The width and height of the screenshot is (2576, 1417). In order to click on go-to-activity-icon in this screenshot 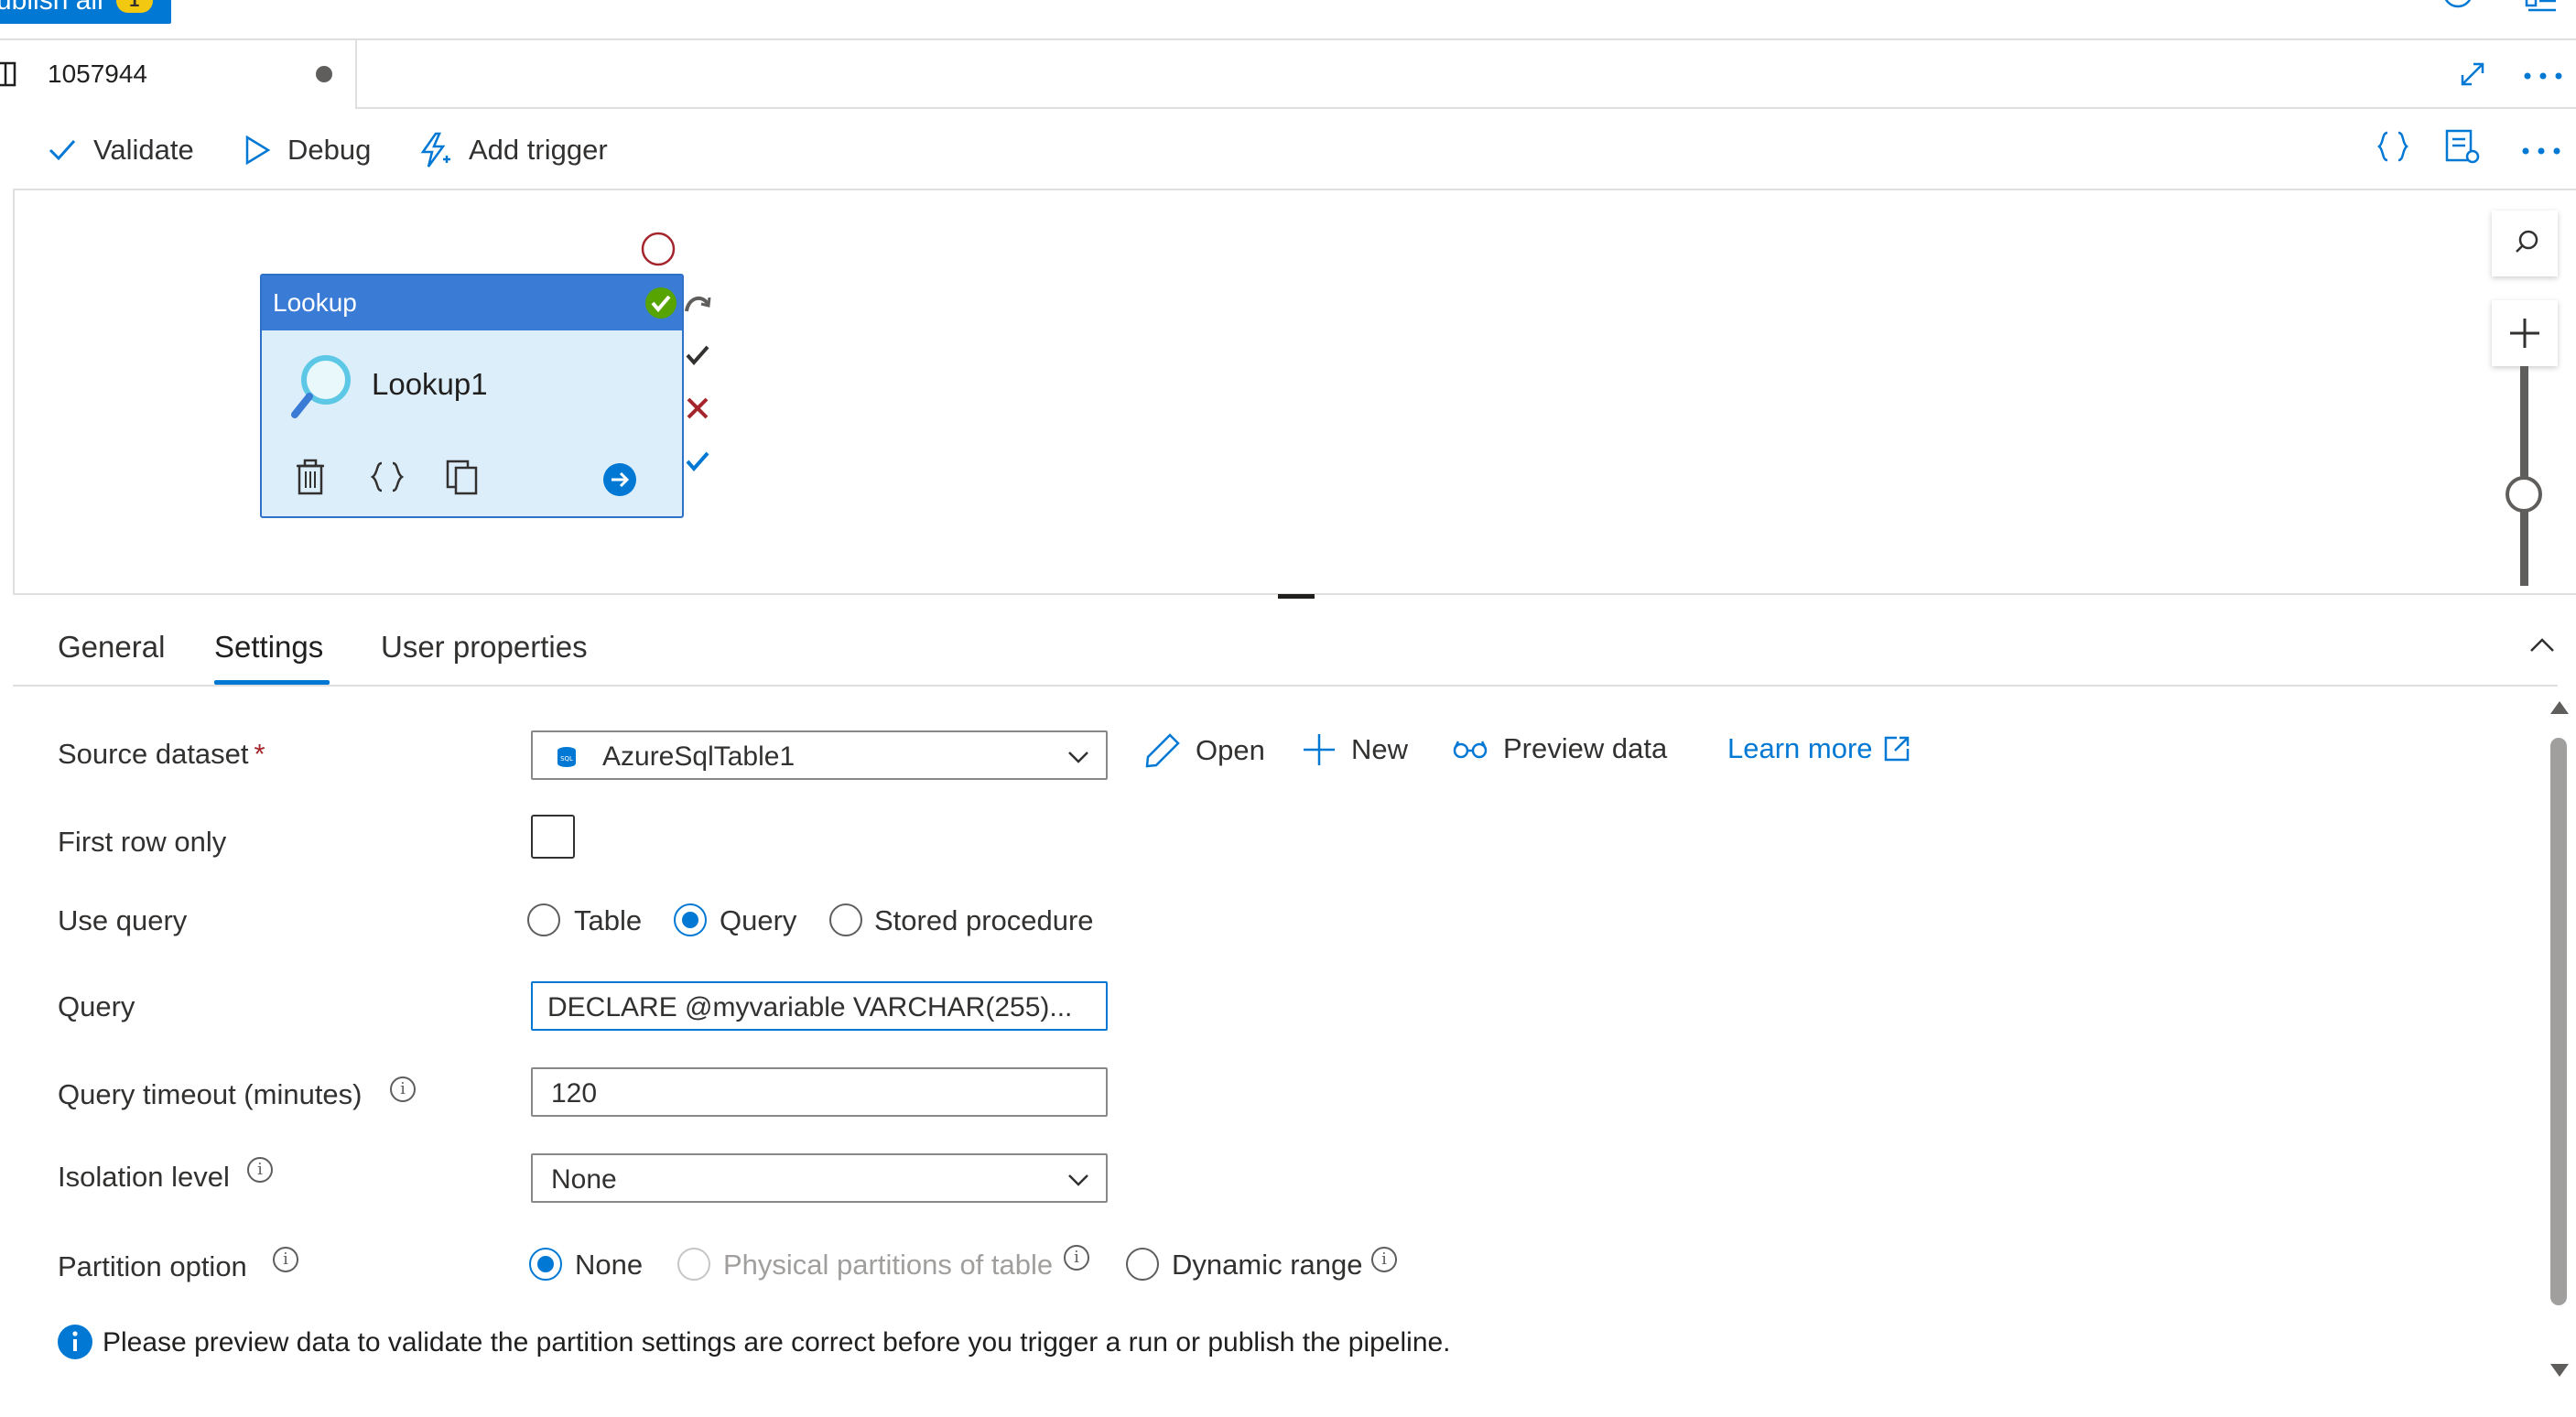, I will do `click(620, 479)`.